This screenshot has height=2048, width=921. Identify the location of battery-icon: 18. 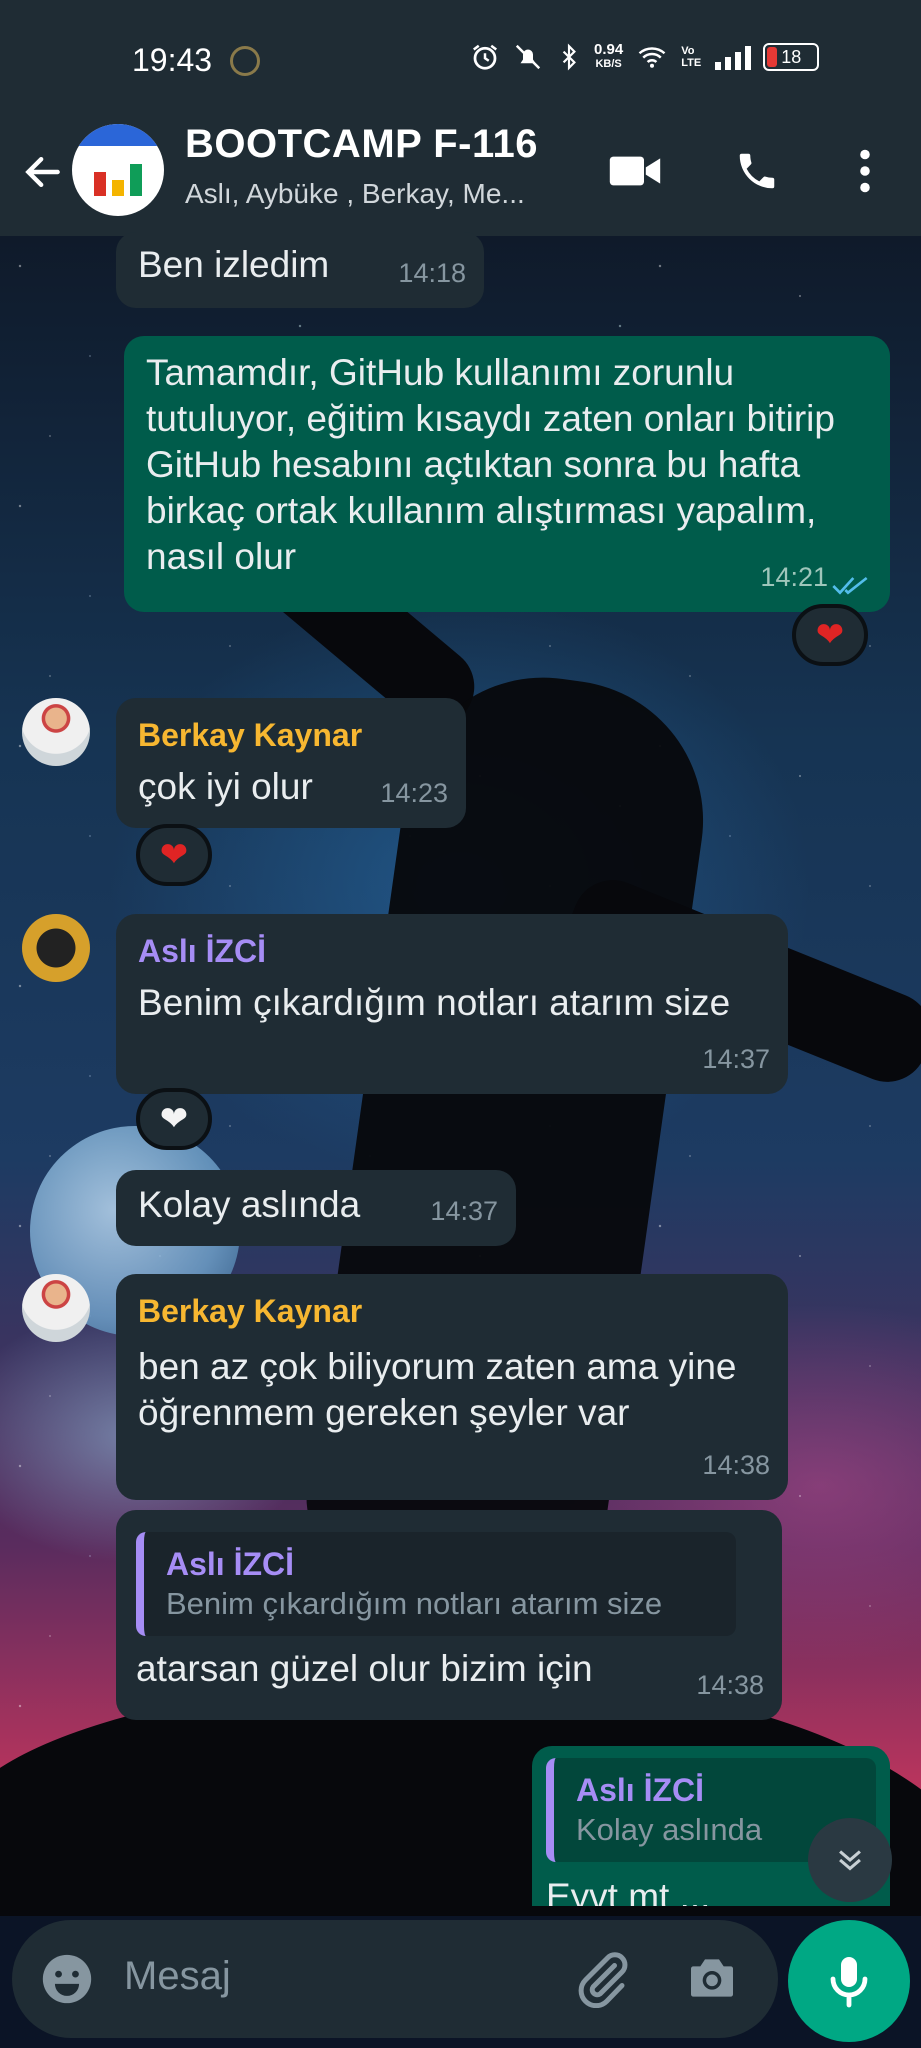
(791, 57).